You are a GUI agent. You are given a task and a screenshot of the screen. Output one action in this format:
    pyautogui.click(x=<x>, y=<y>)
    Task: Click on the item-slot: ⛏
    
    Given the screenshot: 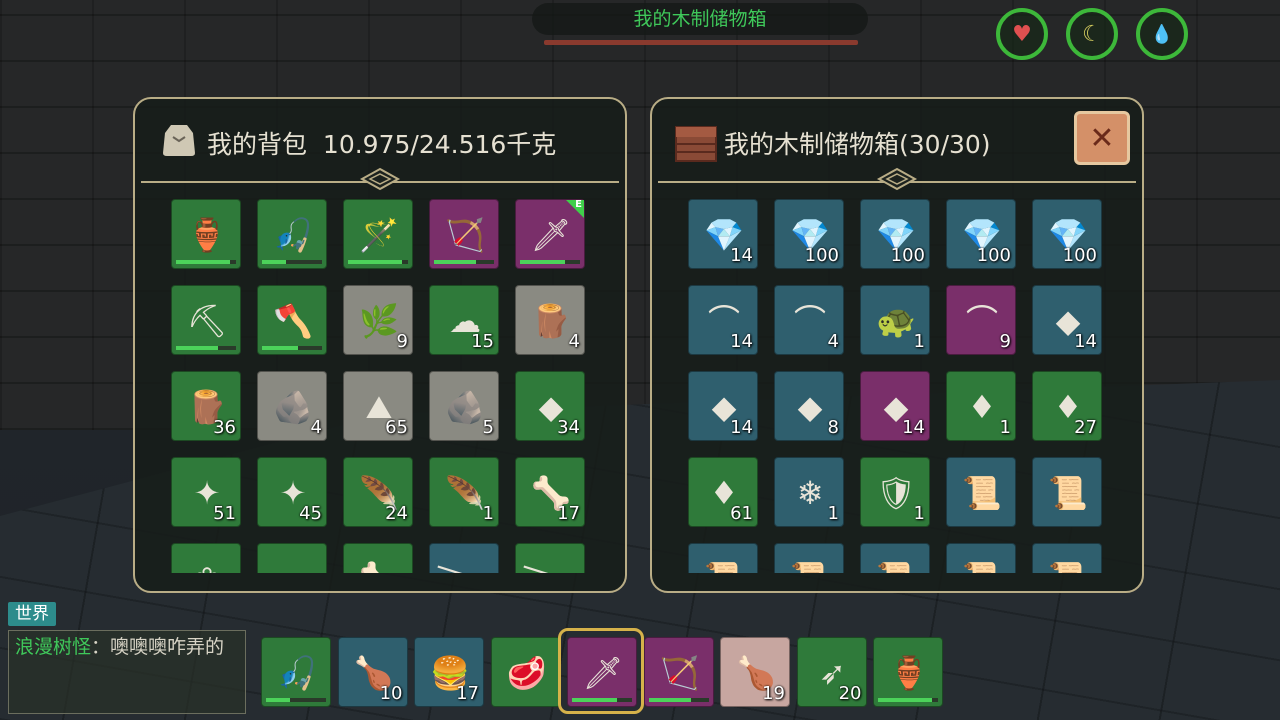 What is the action you would take?
    pyautogui.click(x=206, y=320)
    